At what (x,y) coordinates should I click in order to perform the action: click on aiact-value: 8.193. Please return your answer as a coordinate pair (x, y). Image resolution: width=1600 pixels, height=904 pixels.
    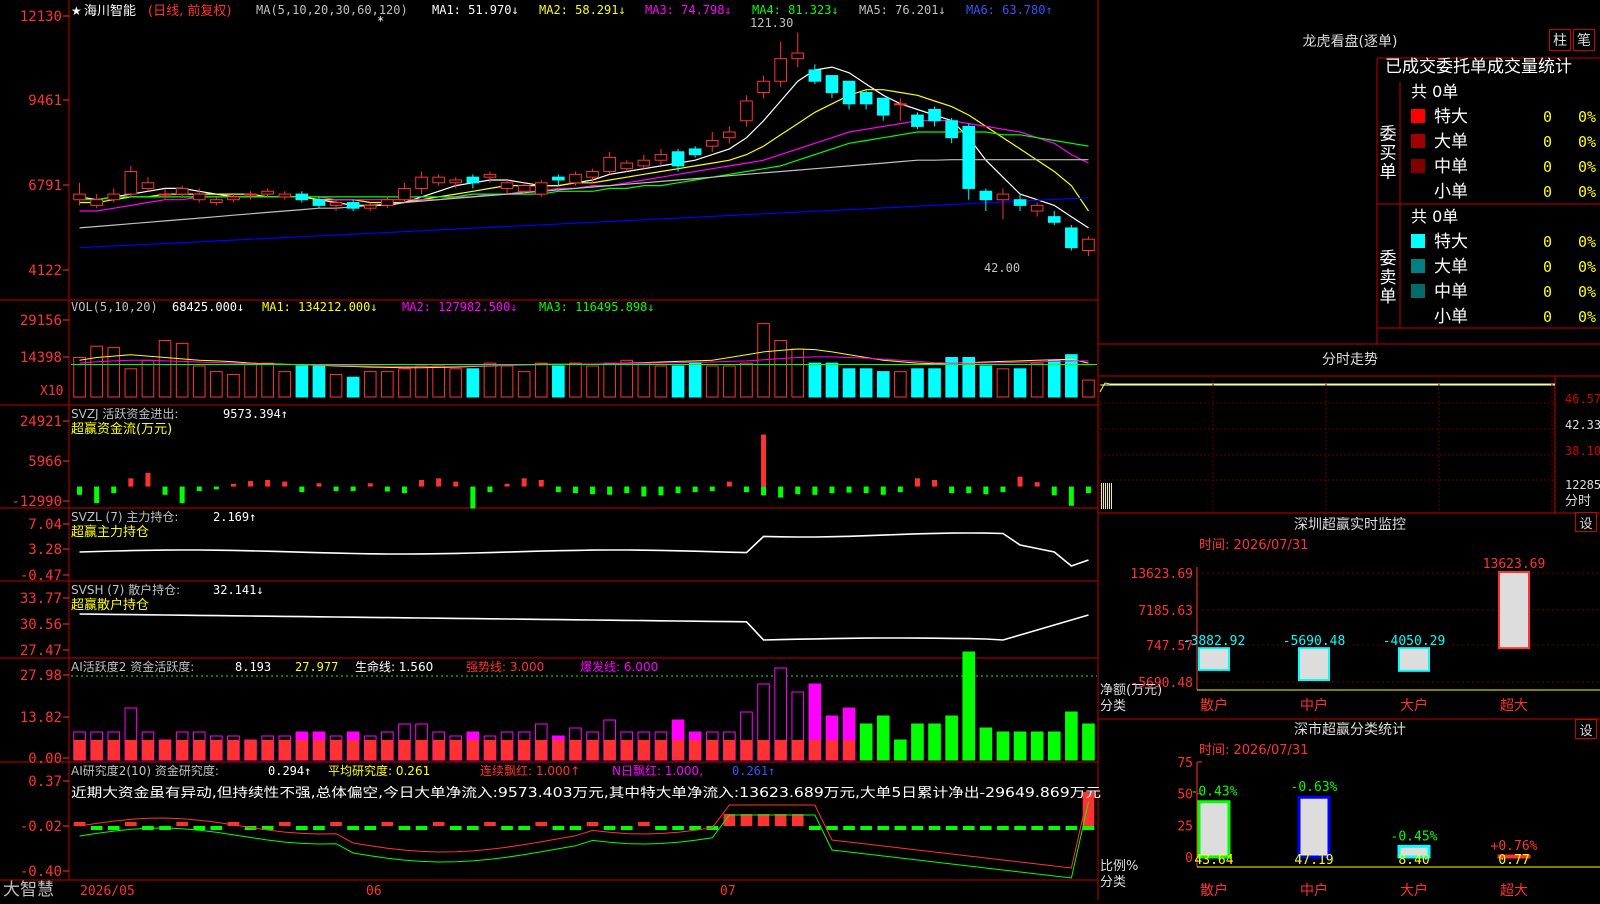
    Looking at the image, I should click on (253, 667).